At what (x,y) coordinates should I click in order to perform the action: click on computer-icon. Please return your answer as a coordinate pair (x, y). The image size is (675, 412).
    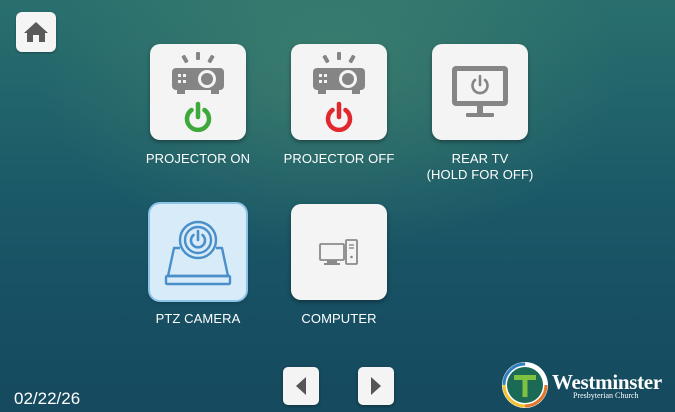
    Looking at the image, I should click on (338, 252).